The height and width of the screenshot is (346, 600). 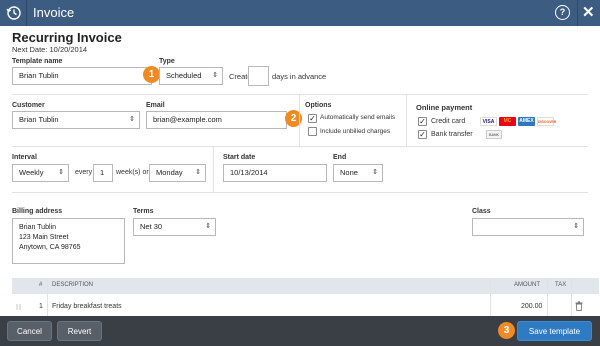 What do you see at coordinates (84, 172) in the screenshot?
I see `every-label: every` at bounding box center [84, 172].